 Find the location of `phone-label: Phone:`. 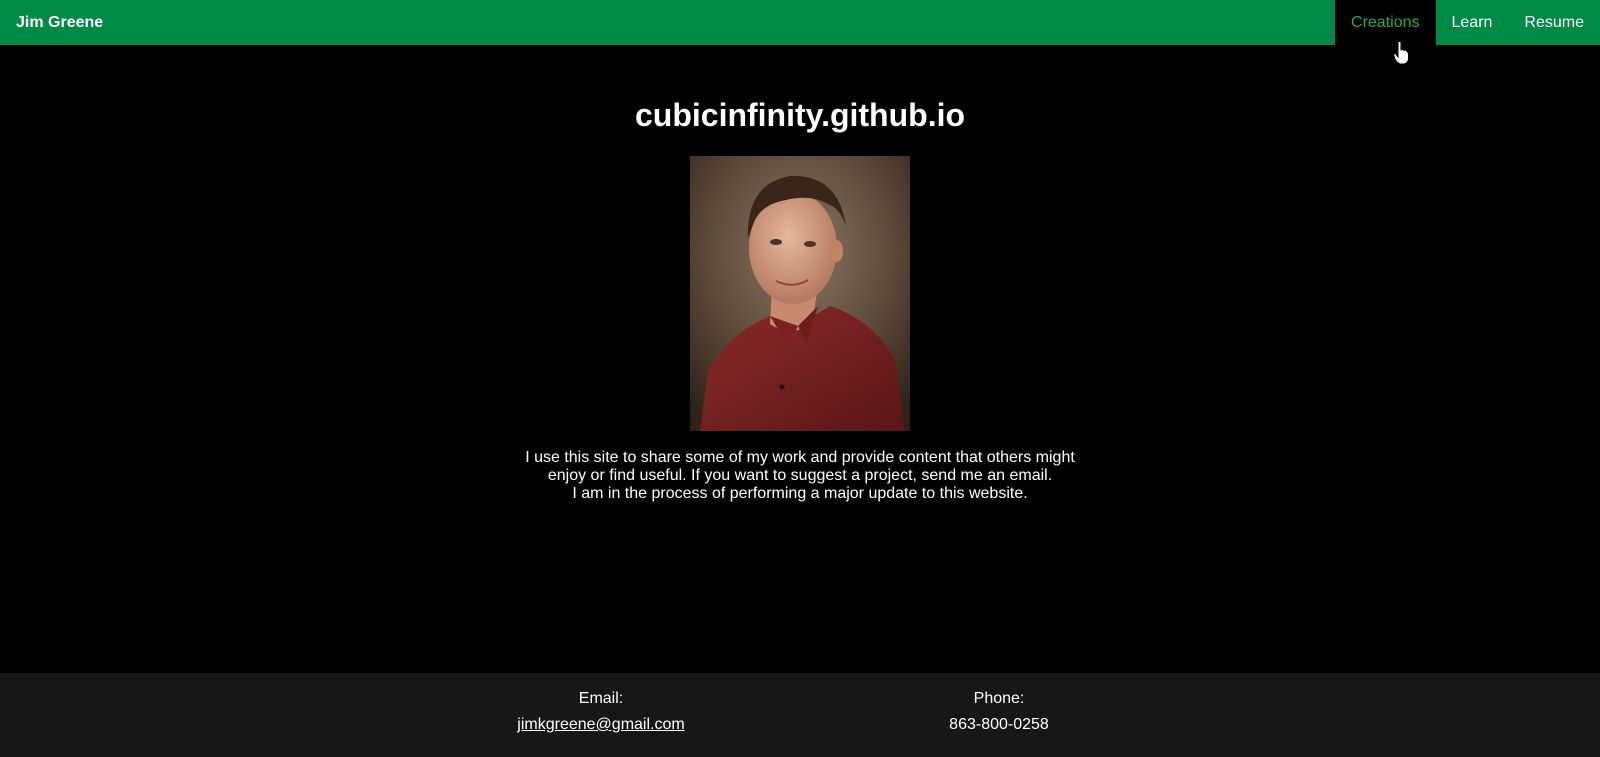

phone-label: Phone: is located at coordinates (999, 698).